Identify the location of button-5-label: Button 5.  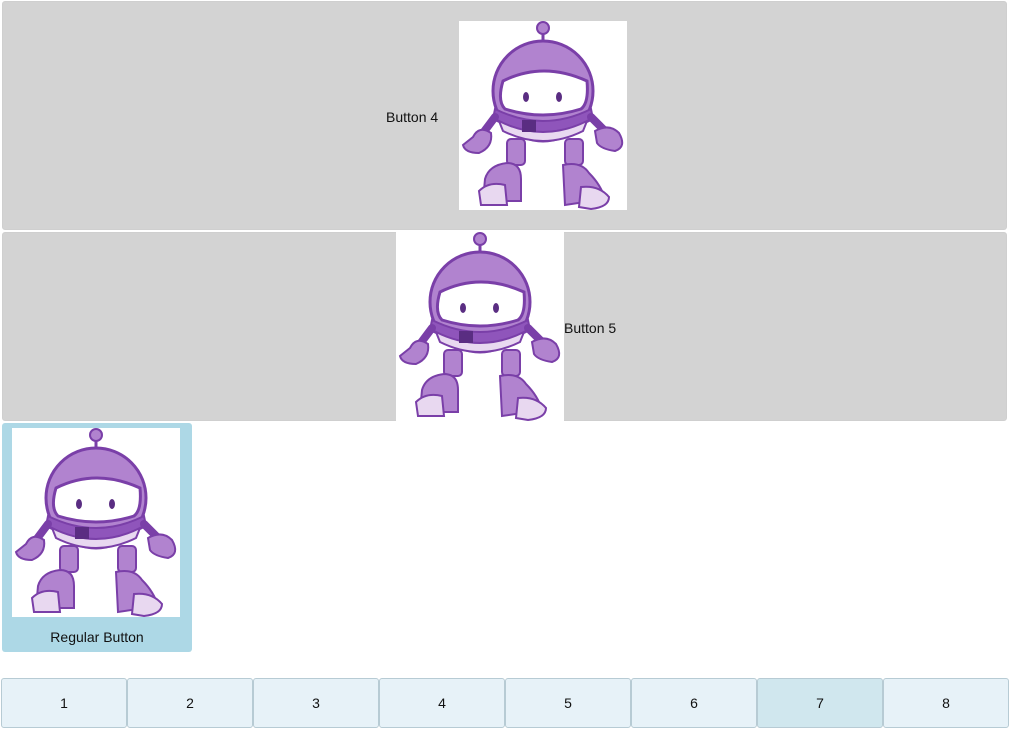
(590, 328).